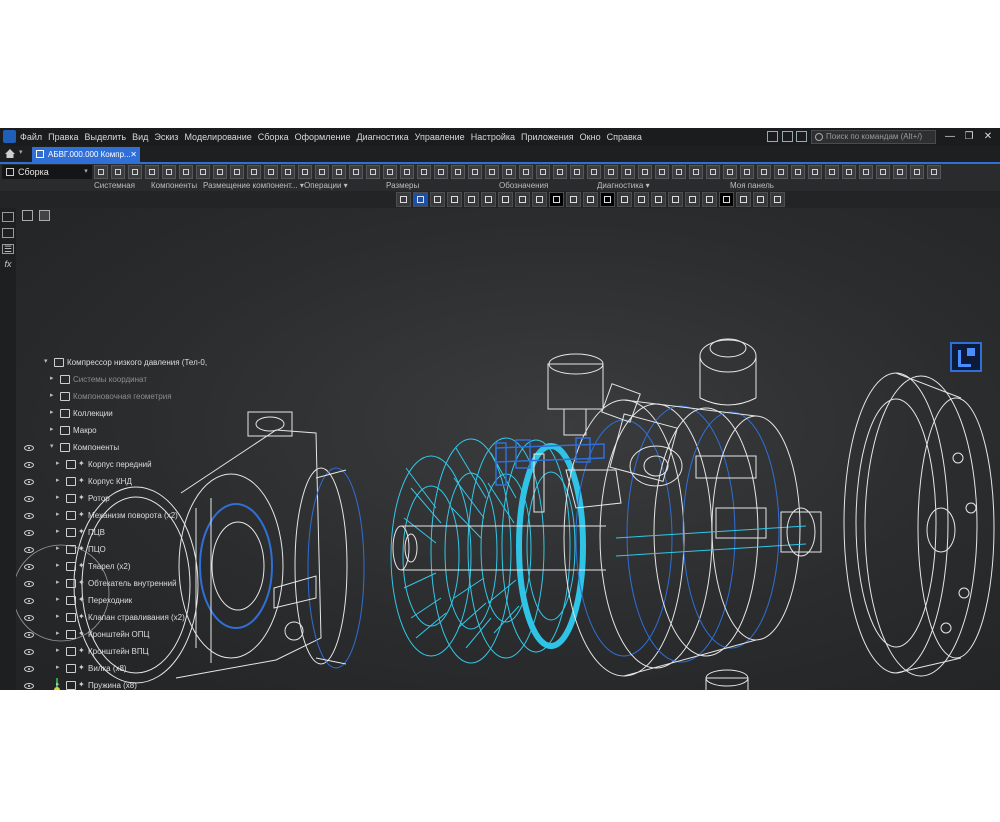 This screenshot has width=1000, height=822. Describe the element at coordinates (115, 534) in the screenshot. I see `tree-item: ▸ ✦ ПЦВ` at that location.